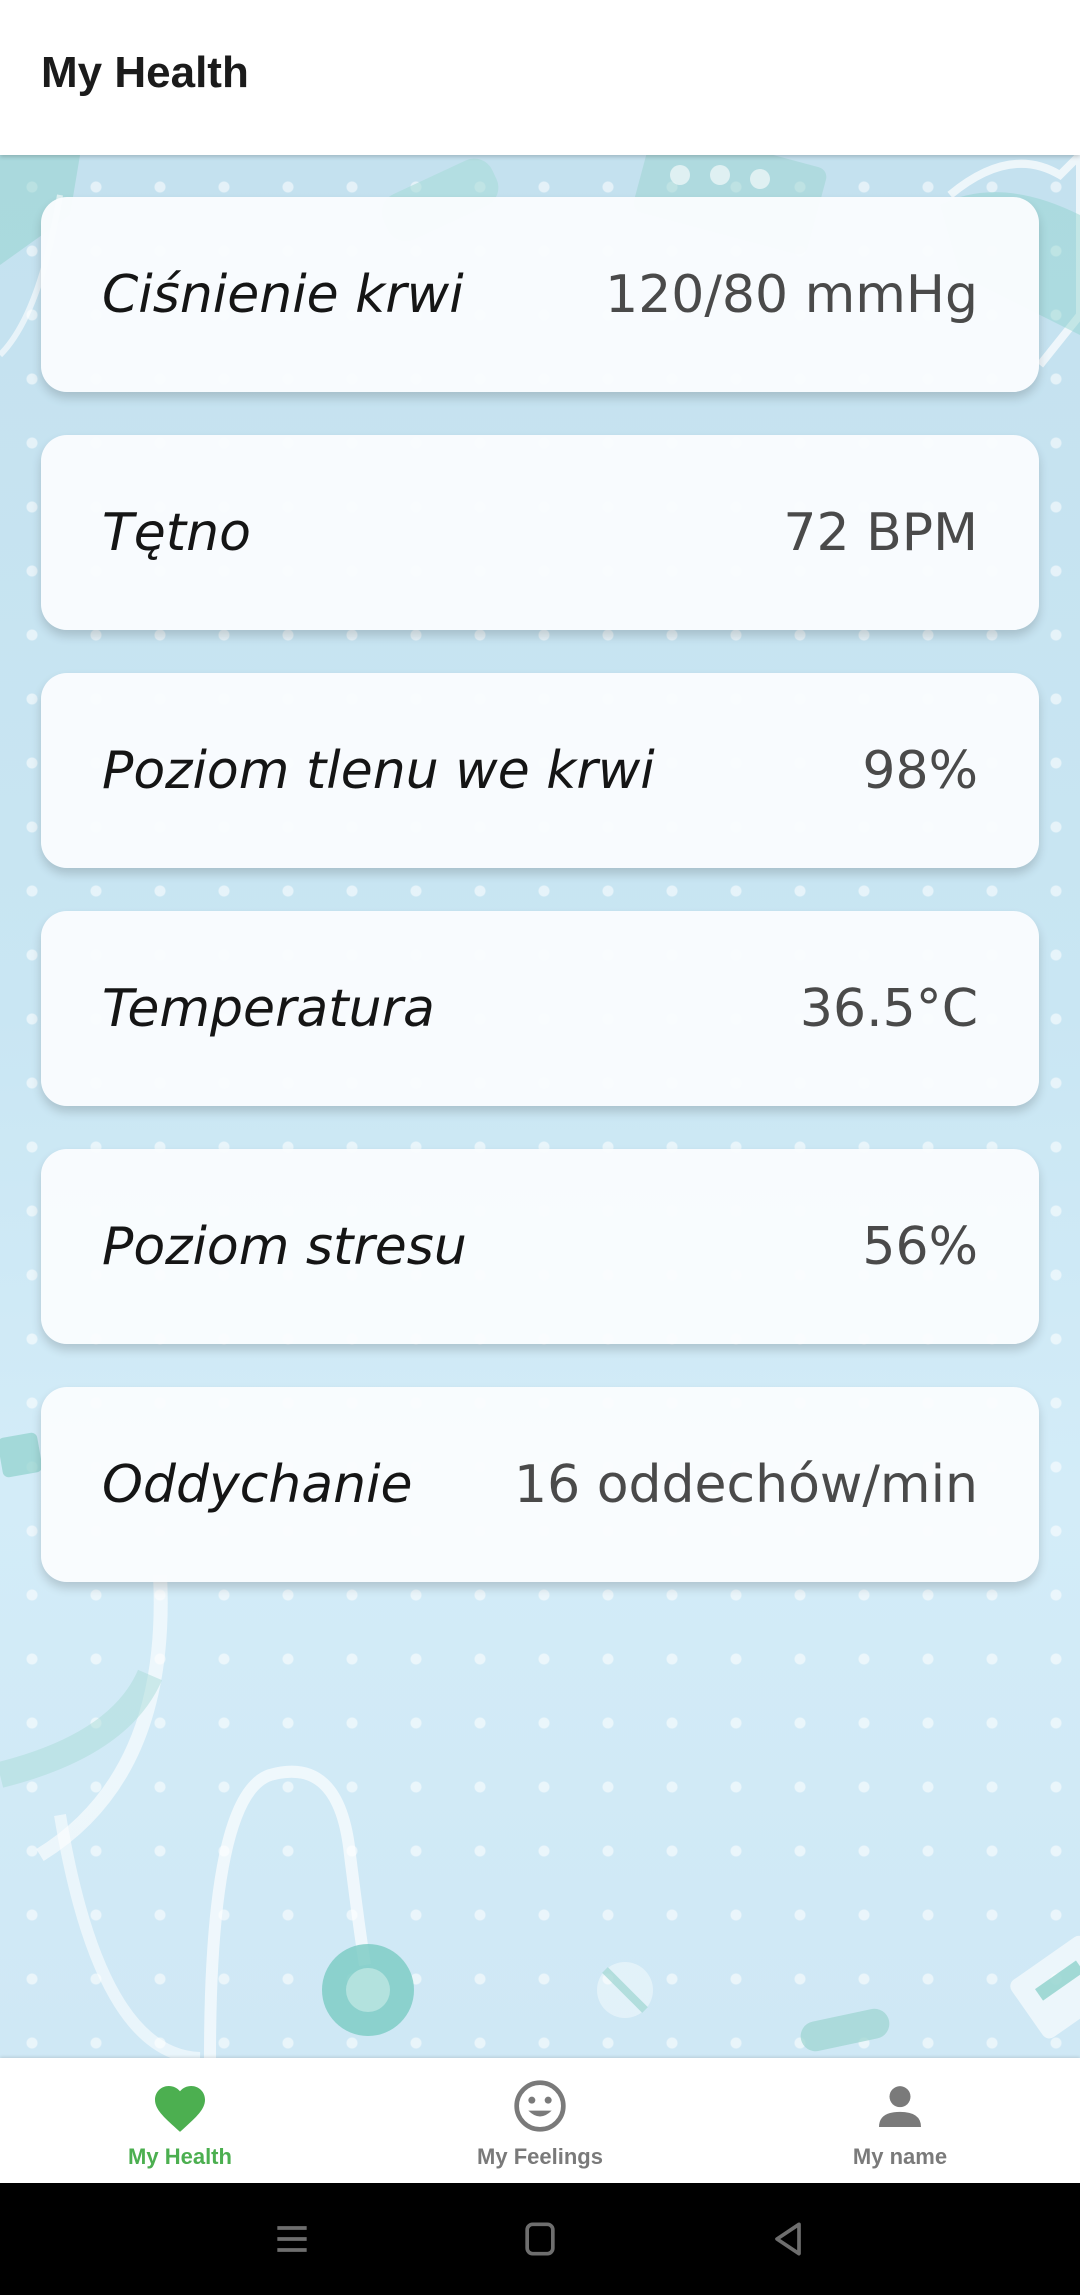 This screenshot has width=1080, height=2295. What do you see at coordinates (540, 294) in the screenshot?
I see `metric-card-blood-pressure: Ciśnienie krwi 120/80 mmHg` at bounding box center [540, 294].